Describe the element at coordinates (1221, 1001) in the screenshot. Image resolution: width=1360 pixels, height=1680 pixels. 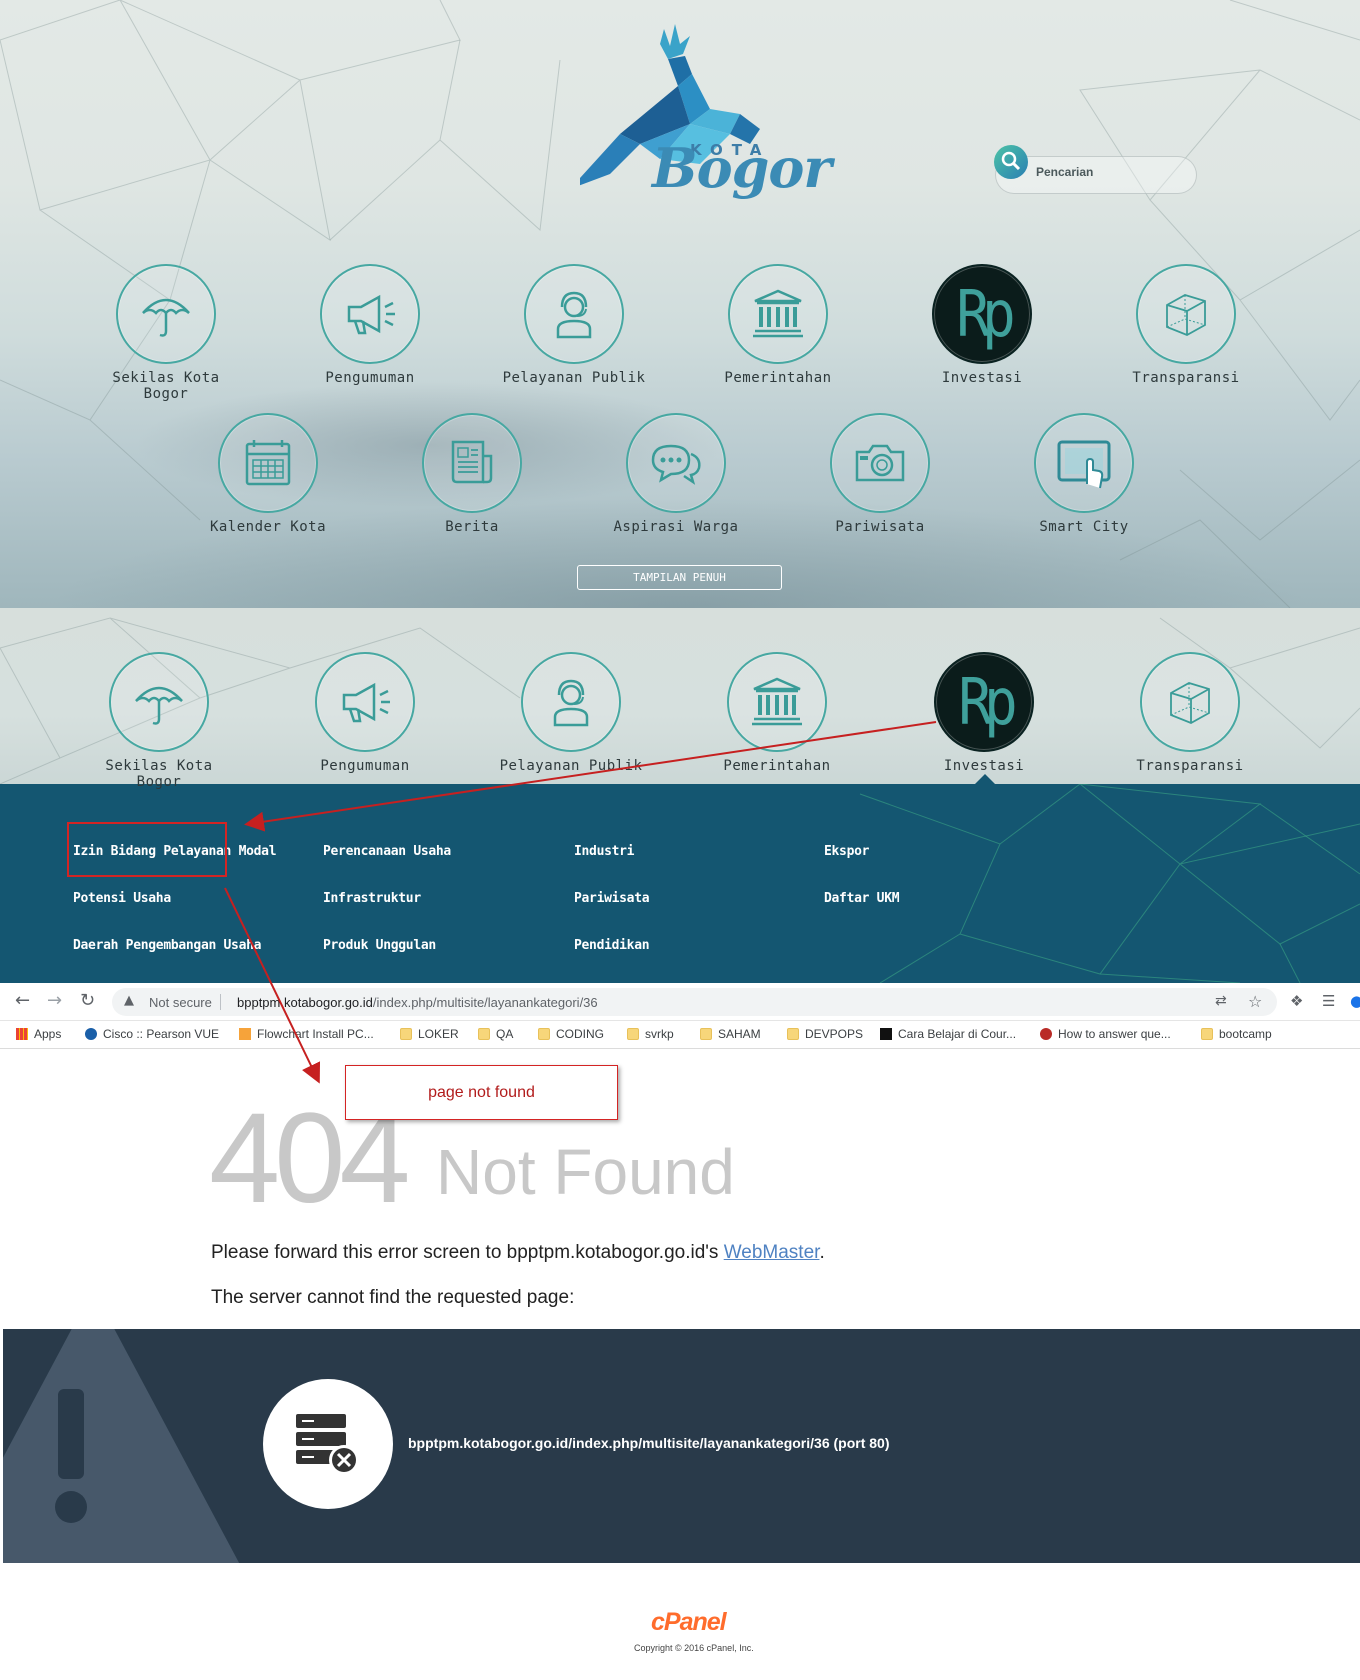
I see `translate-icon: ⇄` at that location.